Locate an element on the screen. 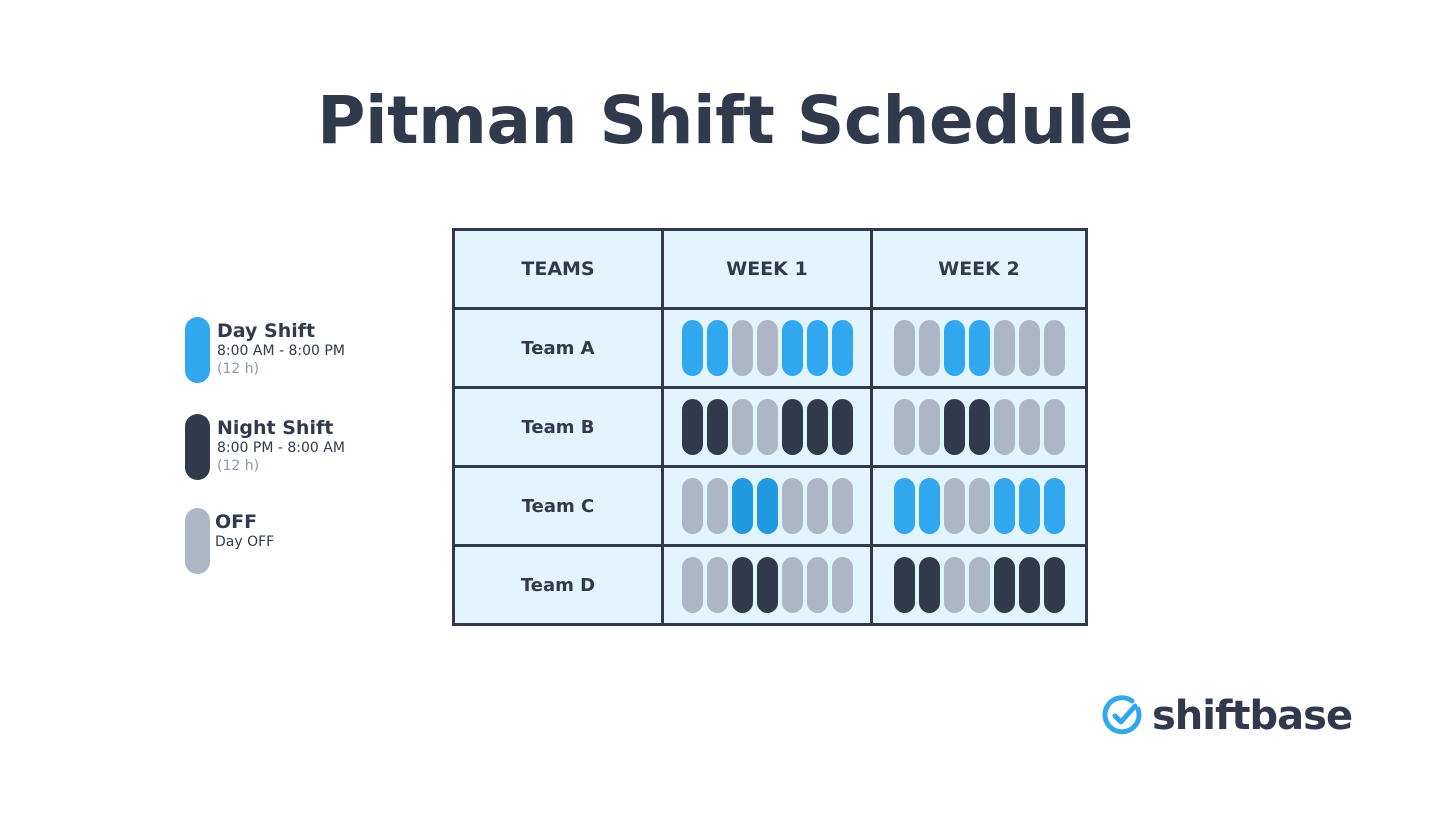 The width and height of the screenshot is (1450, 815). legend-text: Night Shift 8:00 PM - 8:00 AM (12 h) is located at coordinates (281, 445).